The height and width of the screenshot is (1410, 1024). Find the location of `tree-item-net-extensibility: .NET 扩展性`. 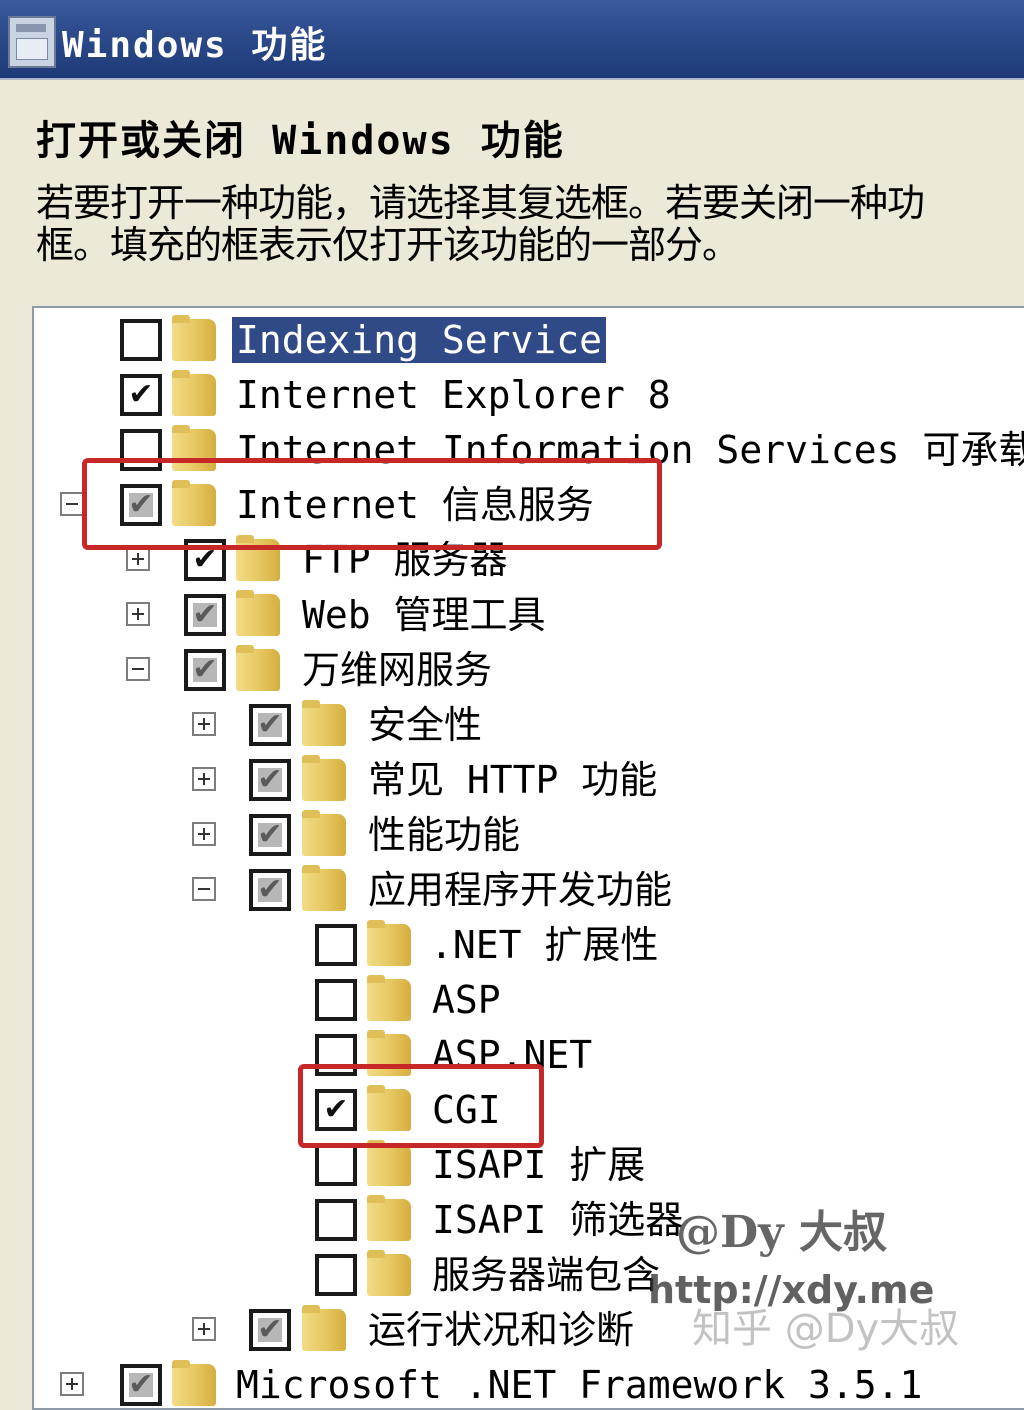

tree-item-net-extensibility: .NET 扩展性 is located at coordinates (529, 945).